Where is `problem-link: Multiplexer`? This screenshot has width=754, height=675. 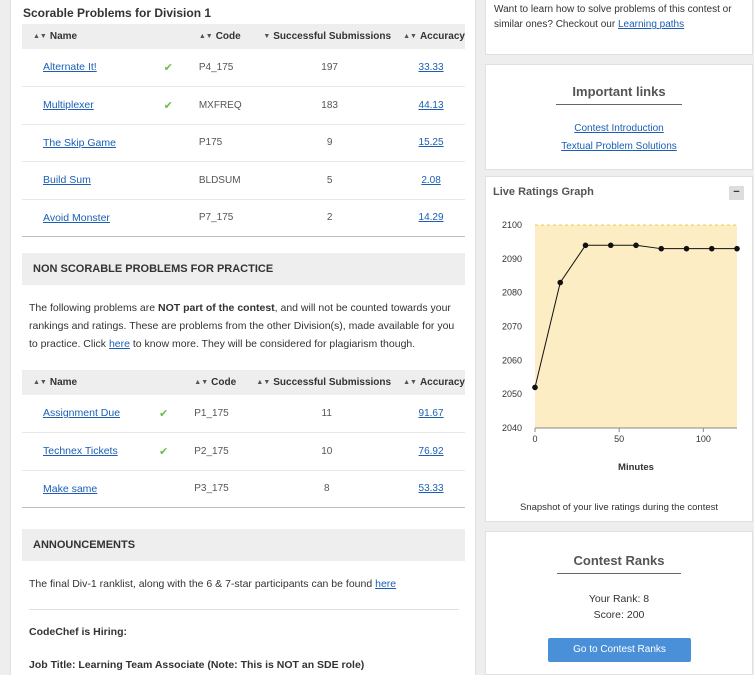 problem-link: Multiplexer is located at coordinates (68, 105).